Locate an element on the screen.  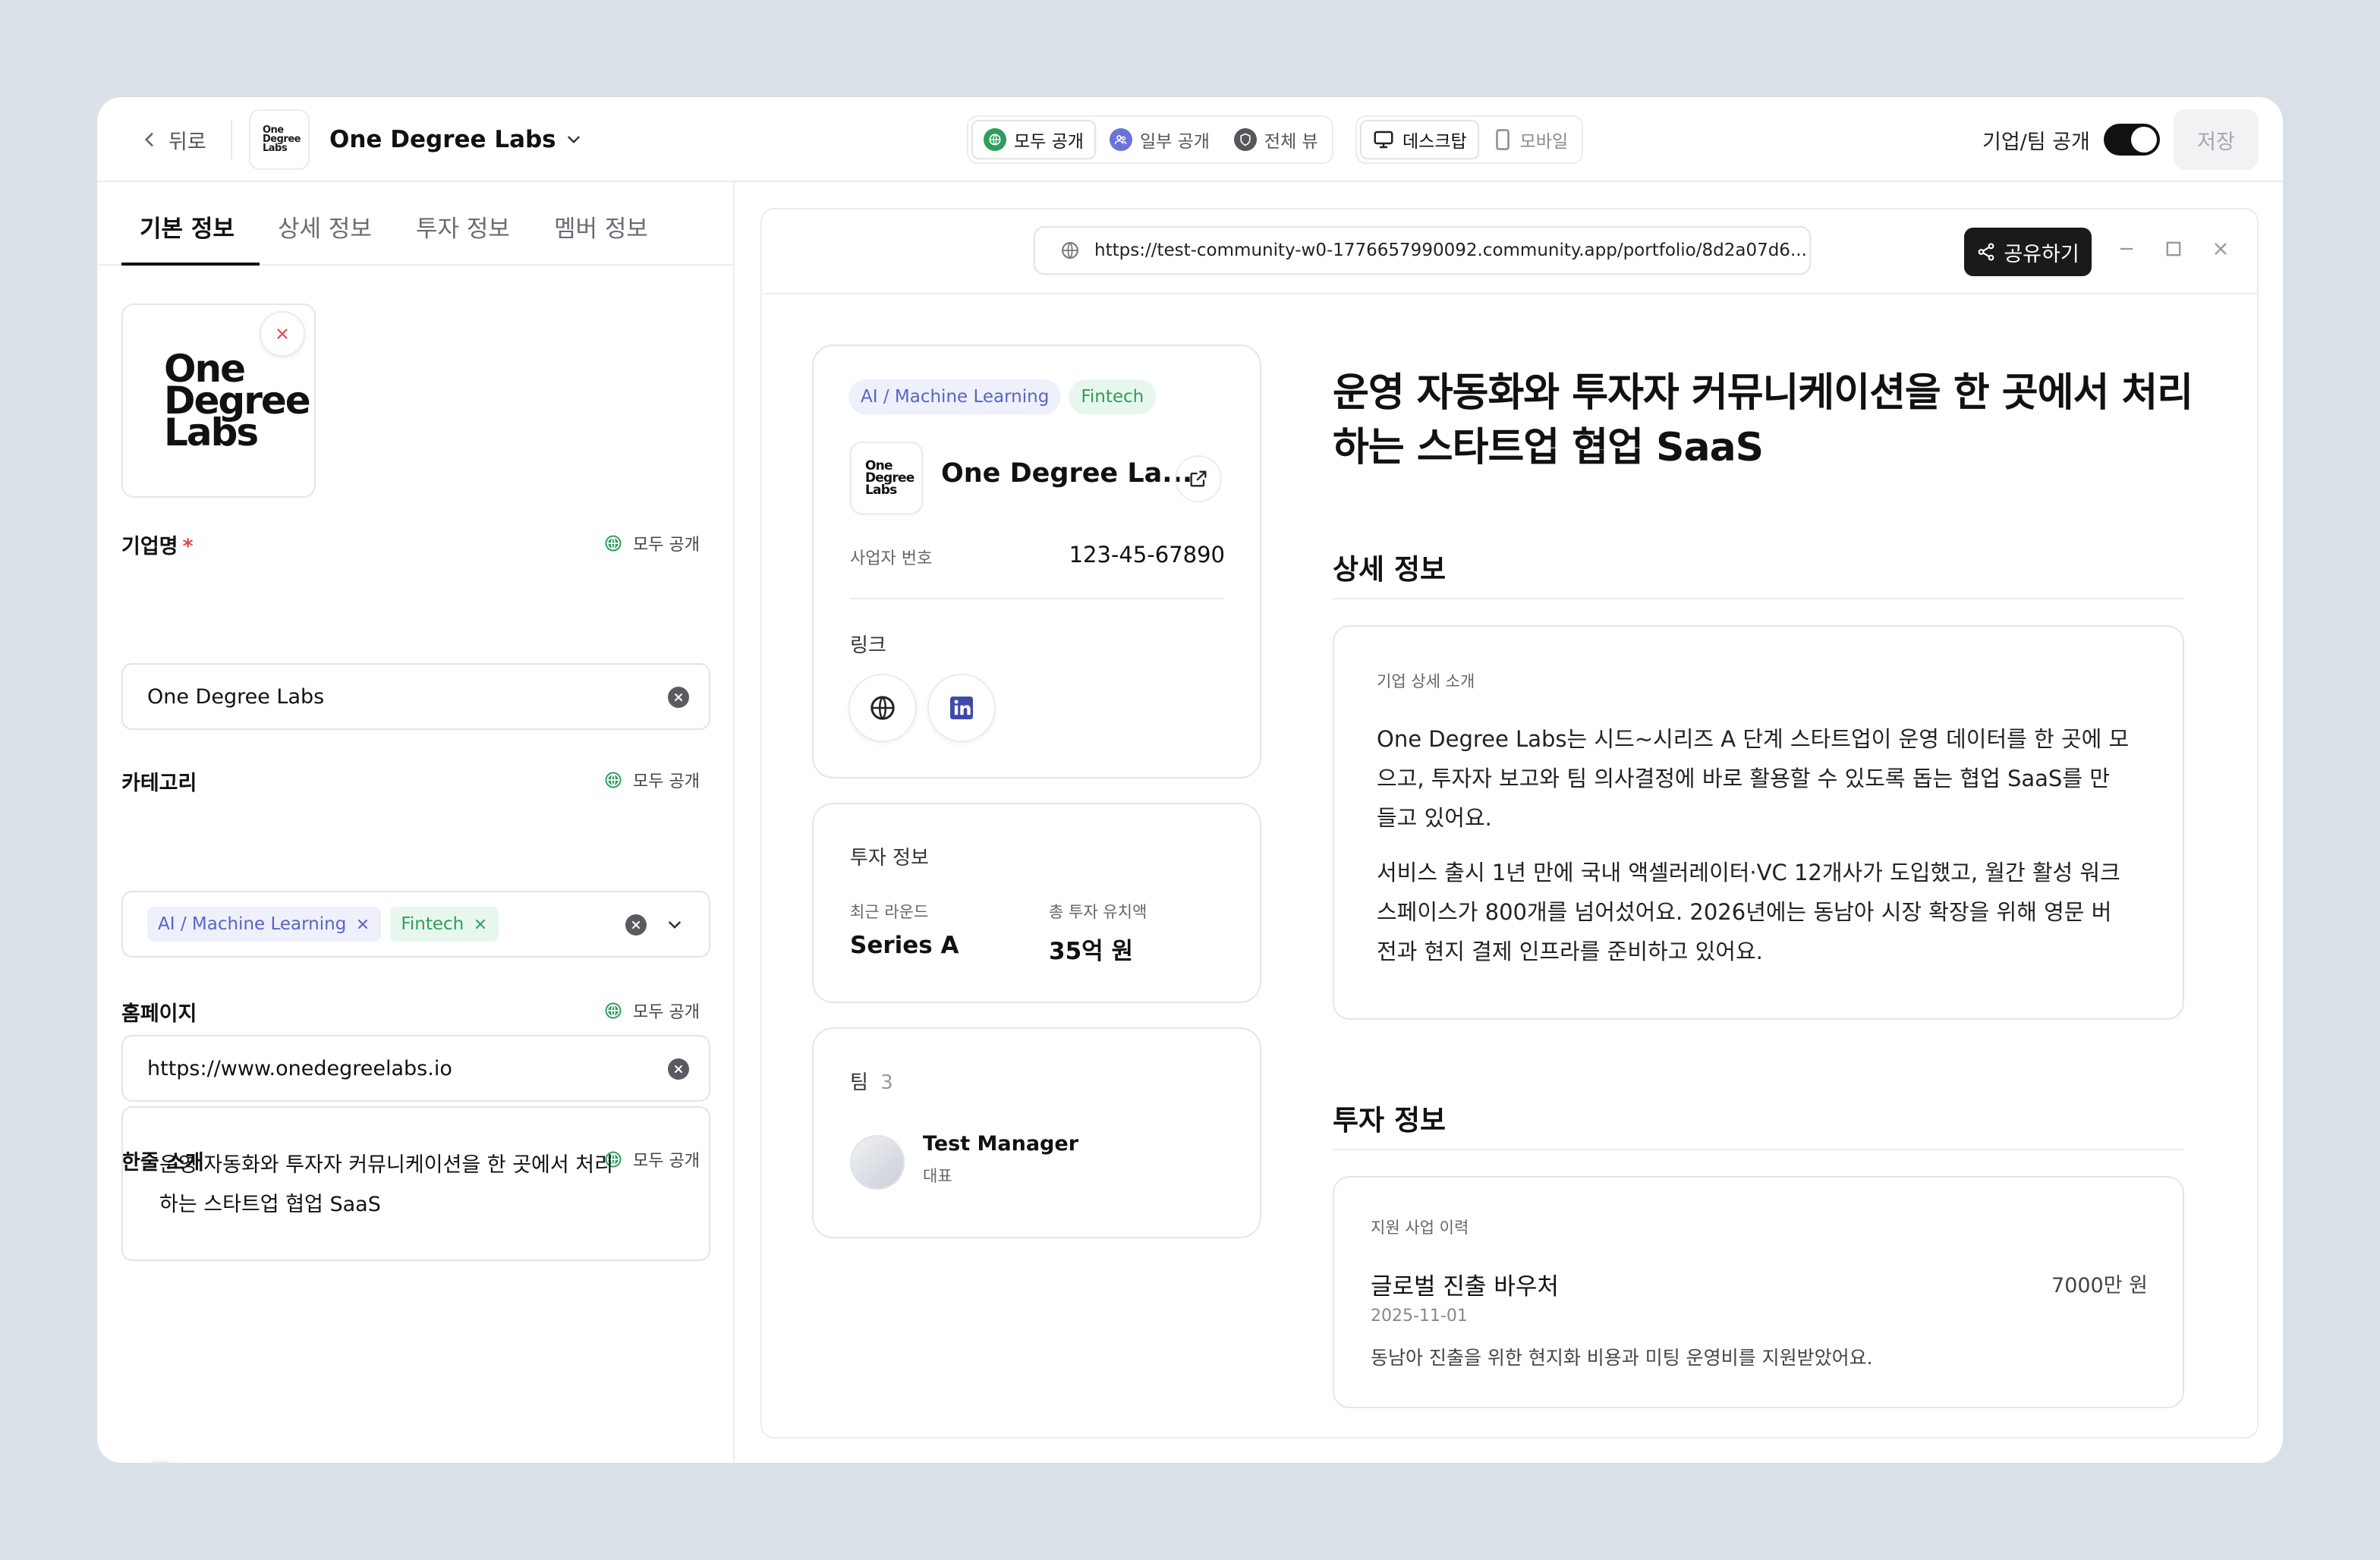
category-select: AI / Machine Learning Fintech is located at coordinates (415, 924).